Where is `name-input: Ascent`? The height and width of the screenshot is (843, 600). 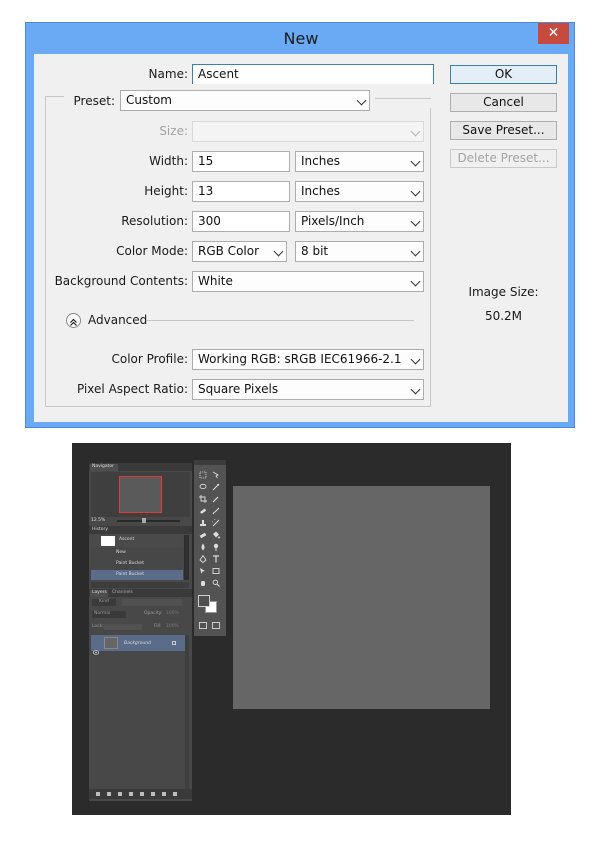 name-input: Ascent is located at coordinates (313, 74).